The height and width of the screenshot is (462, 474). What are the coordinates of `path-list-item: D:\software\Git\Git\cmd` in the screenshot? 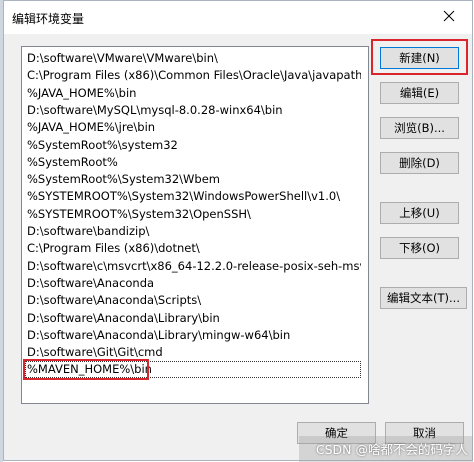 It's located at (193, 352).